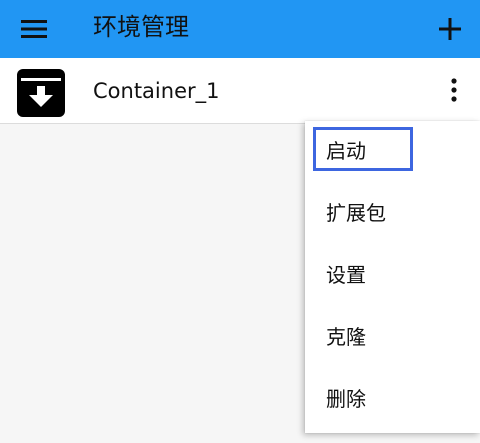  I want to click on menu-item-label: 启动, so click(346, 151).